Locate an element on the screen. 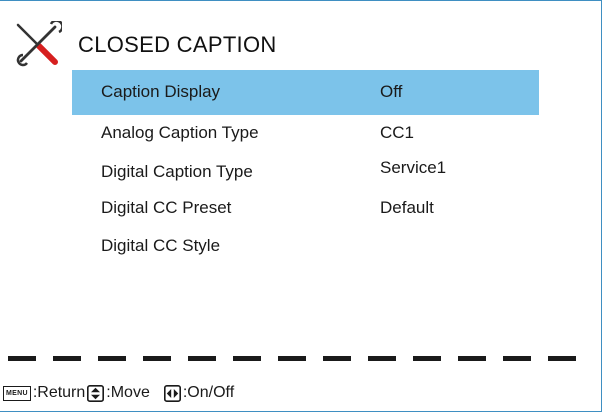 This screenshot has width=603, height=412. menu-item-digital-cc-style: Digital CC Style is located at coordinates (305, 250).